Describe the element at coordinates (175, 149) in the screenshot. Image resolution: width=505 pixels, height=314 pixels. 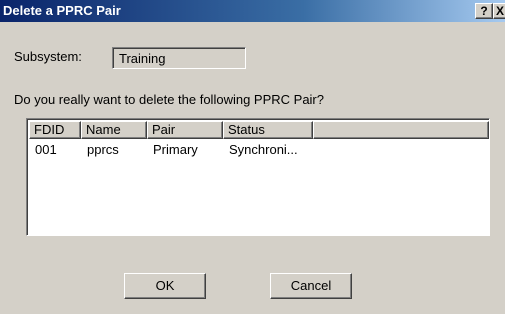
I see `cell-pair: Primary` at that location.